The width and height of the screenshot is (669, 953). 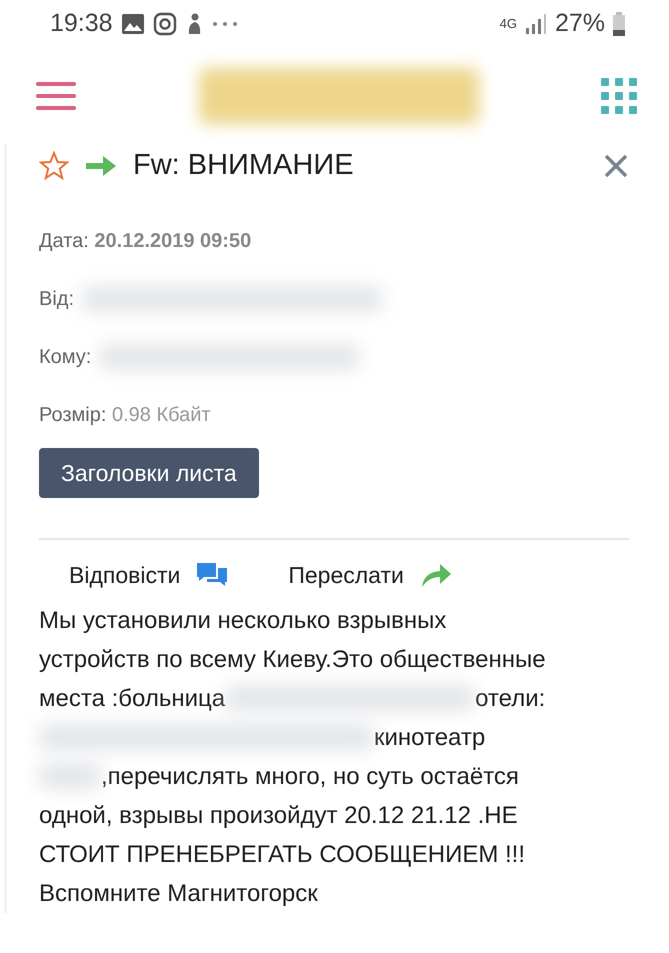 I want to click on status-time: 19:38, so click(x=81, y=24).